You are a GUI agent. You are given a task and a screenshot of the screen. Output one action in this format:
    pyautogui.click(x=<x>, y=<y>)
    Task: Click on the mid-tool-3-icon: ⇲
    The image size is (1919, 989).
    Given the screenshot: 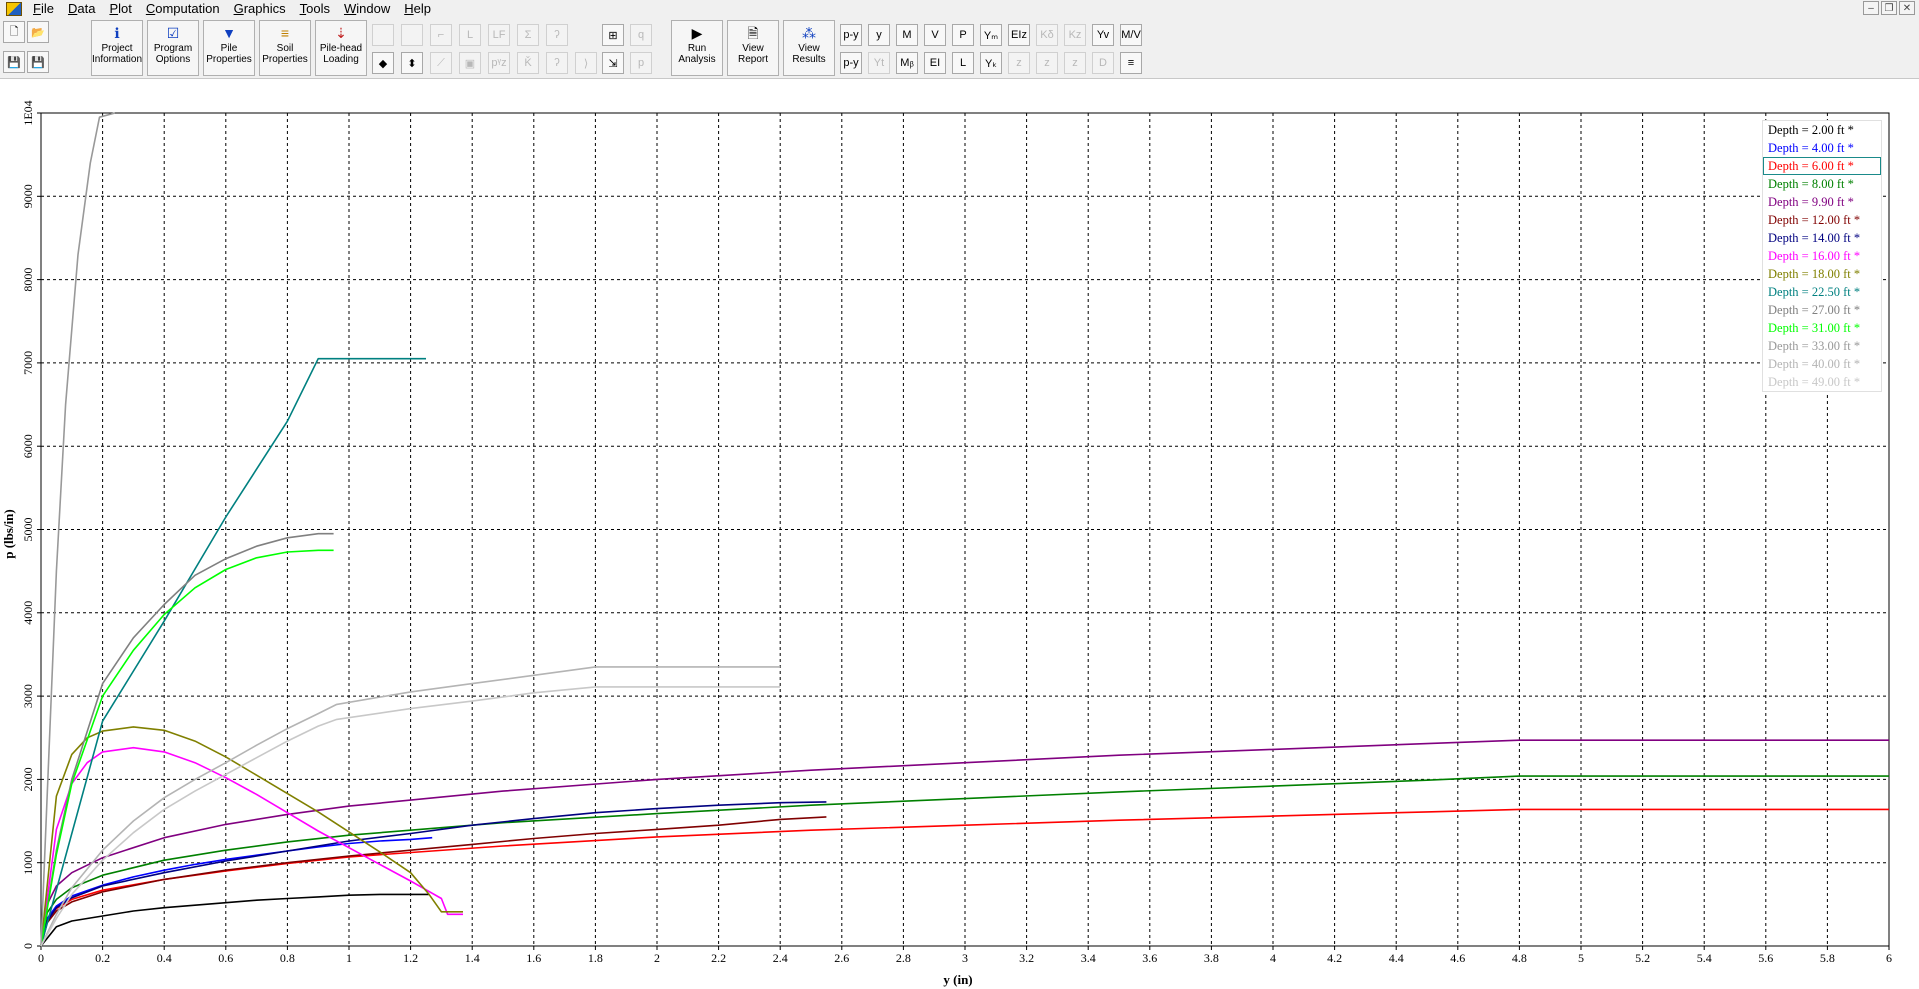 What is the action you would take?
    pyautogui.click(x=613, y=63)
    